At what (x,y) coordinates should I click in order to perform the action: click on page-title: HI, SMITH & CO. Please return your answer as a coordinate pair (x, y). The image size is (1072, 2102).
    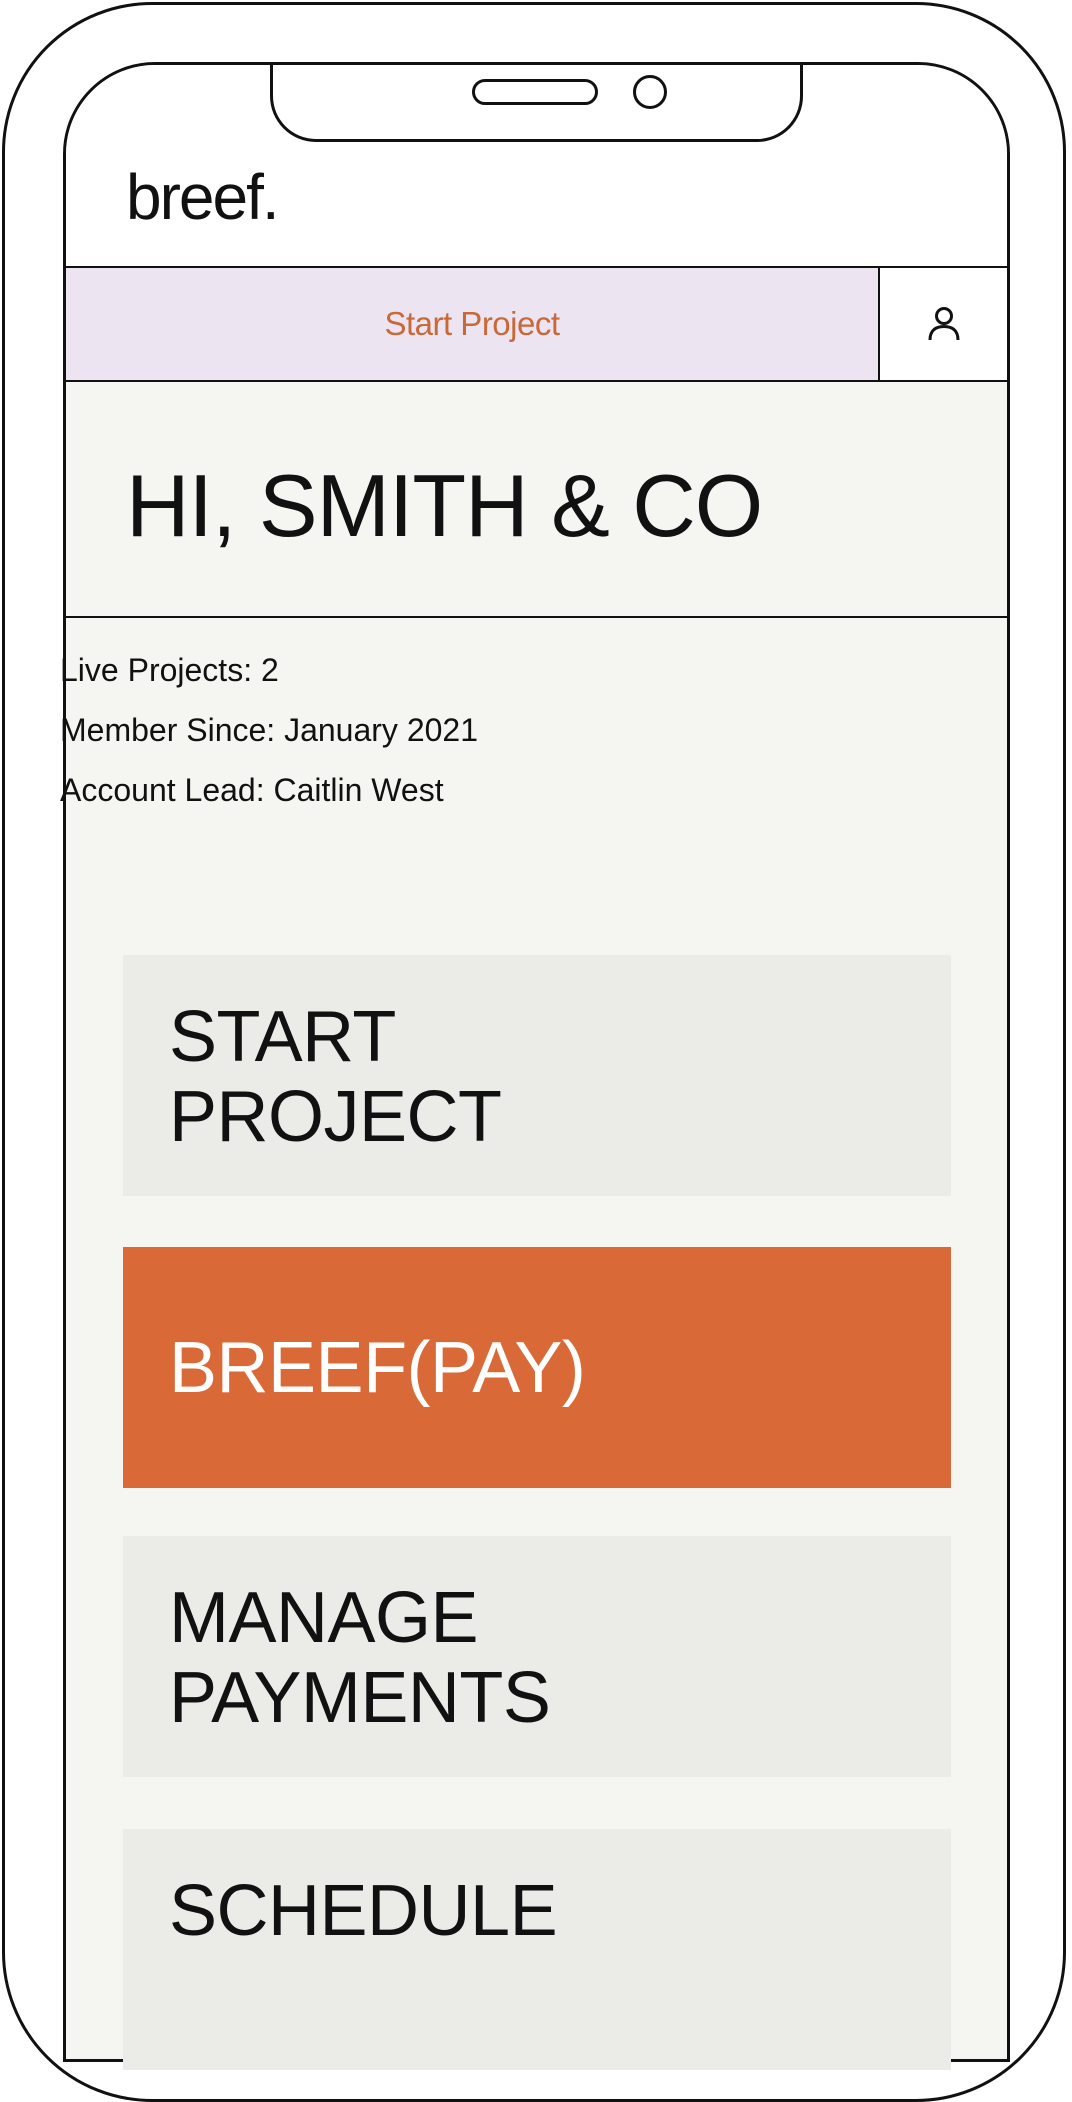
    Looking at the image, I should click on (444, 505).